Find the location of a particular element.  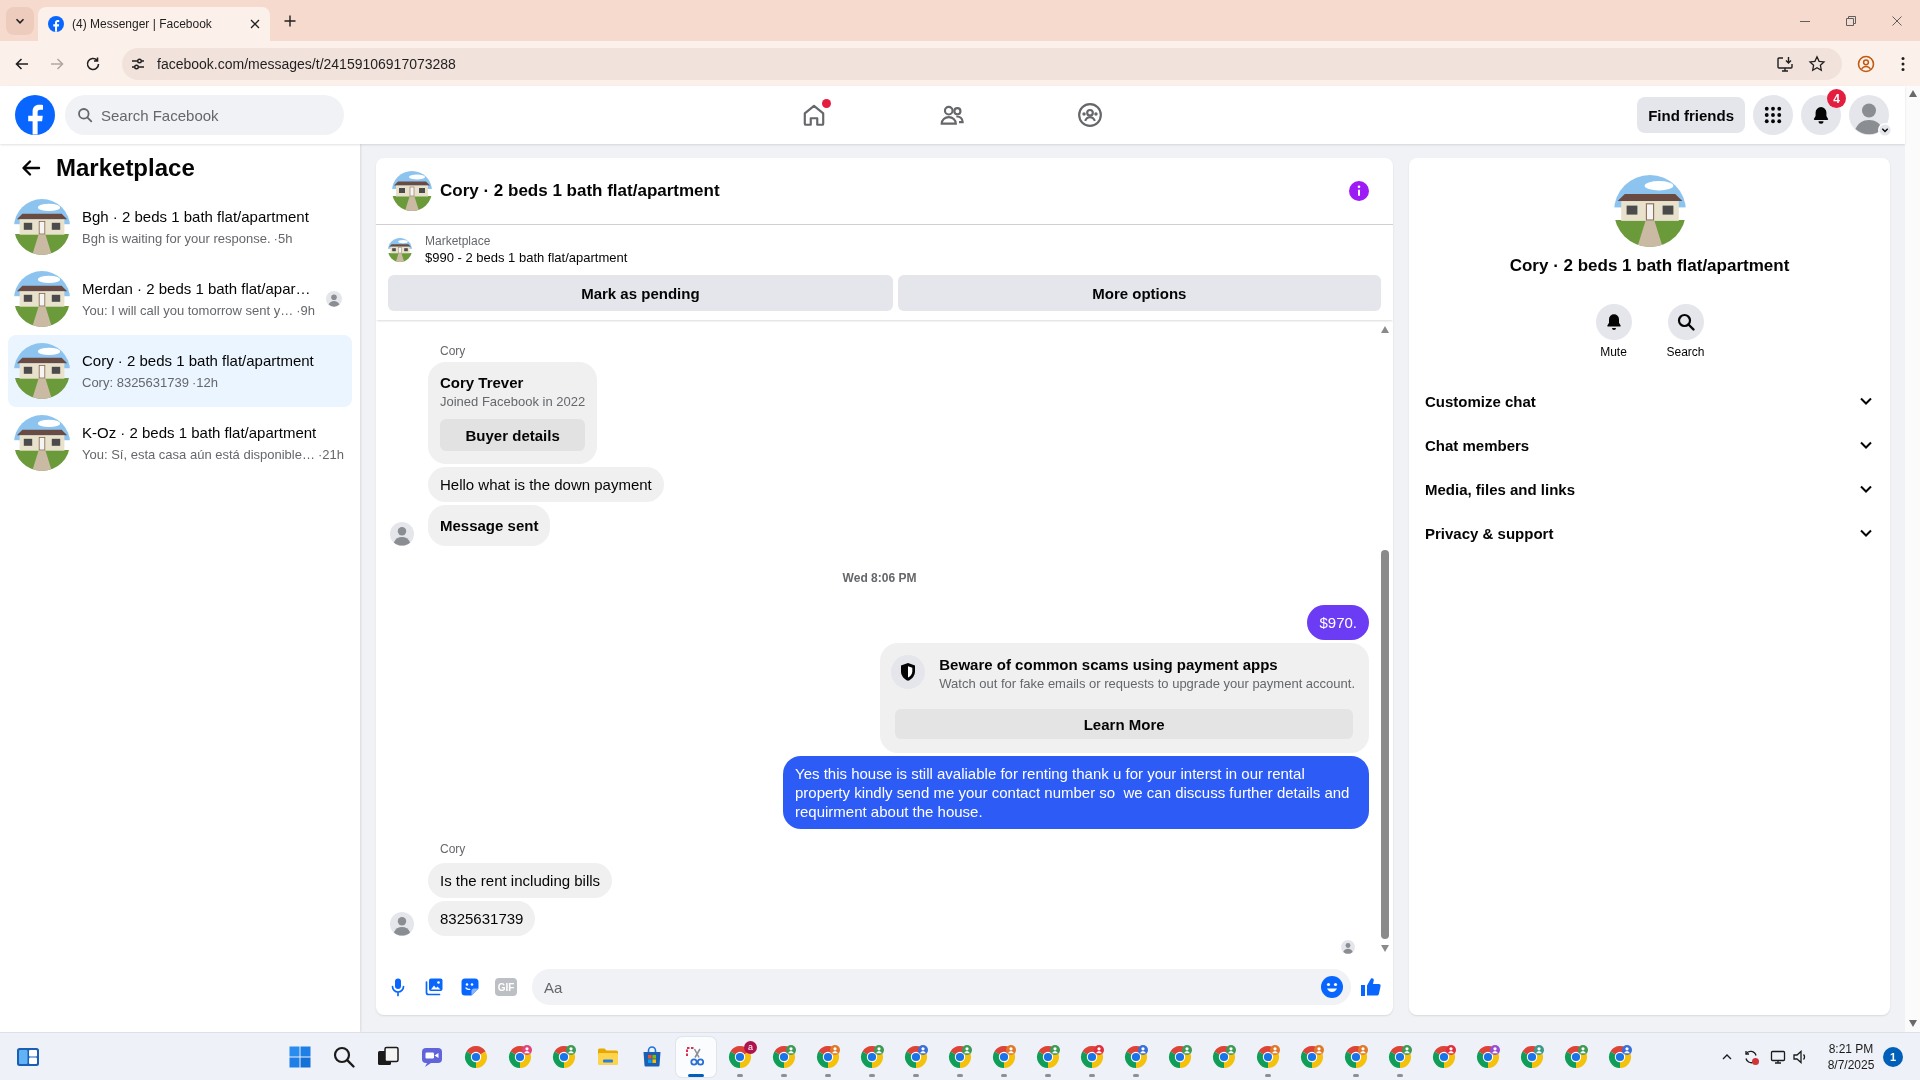

conversation-item: Cory · 2 beds 1 bath flat/apartment Cory: 8325631739 ·12h is located at coordinates (180, 371).